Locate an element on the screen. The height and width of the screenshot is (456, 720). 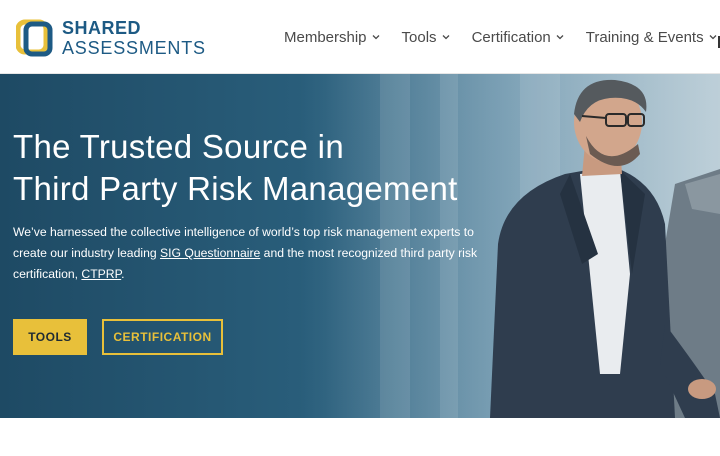
logo: SHARED ASSESSMENTS is located at coordinates (115, 38).